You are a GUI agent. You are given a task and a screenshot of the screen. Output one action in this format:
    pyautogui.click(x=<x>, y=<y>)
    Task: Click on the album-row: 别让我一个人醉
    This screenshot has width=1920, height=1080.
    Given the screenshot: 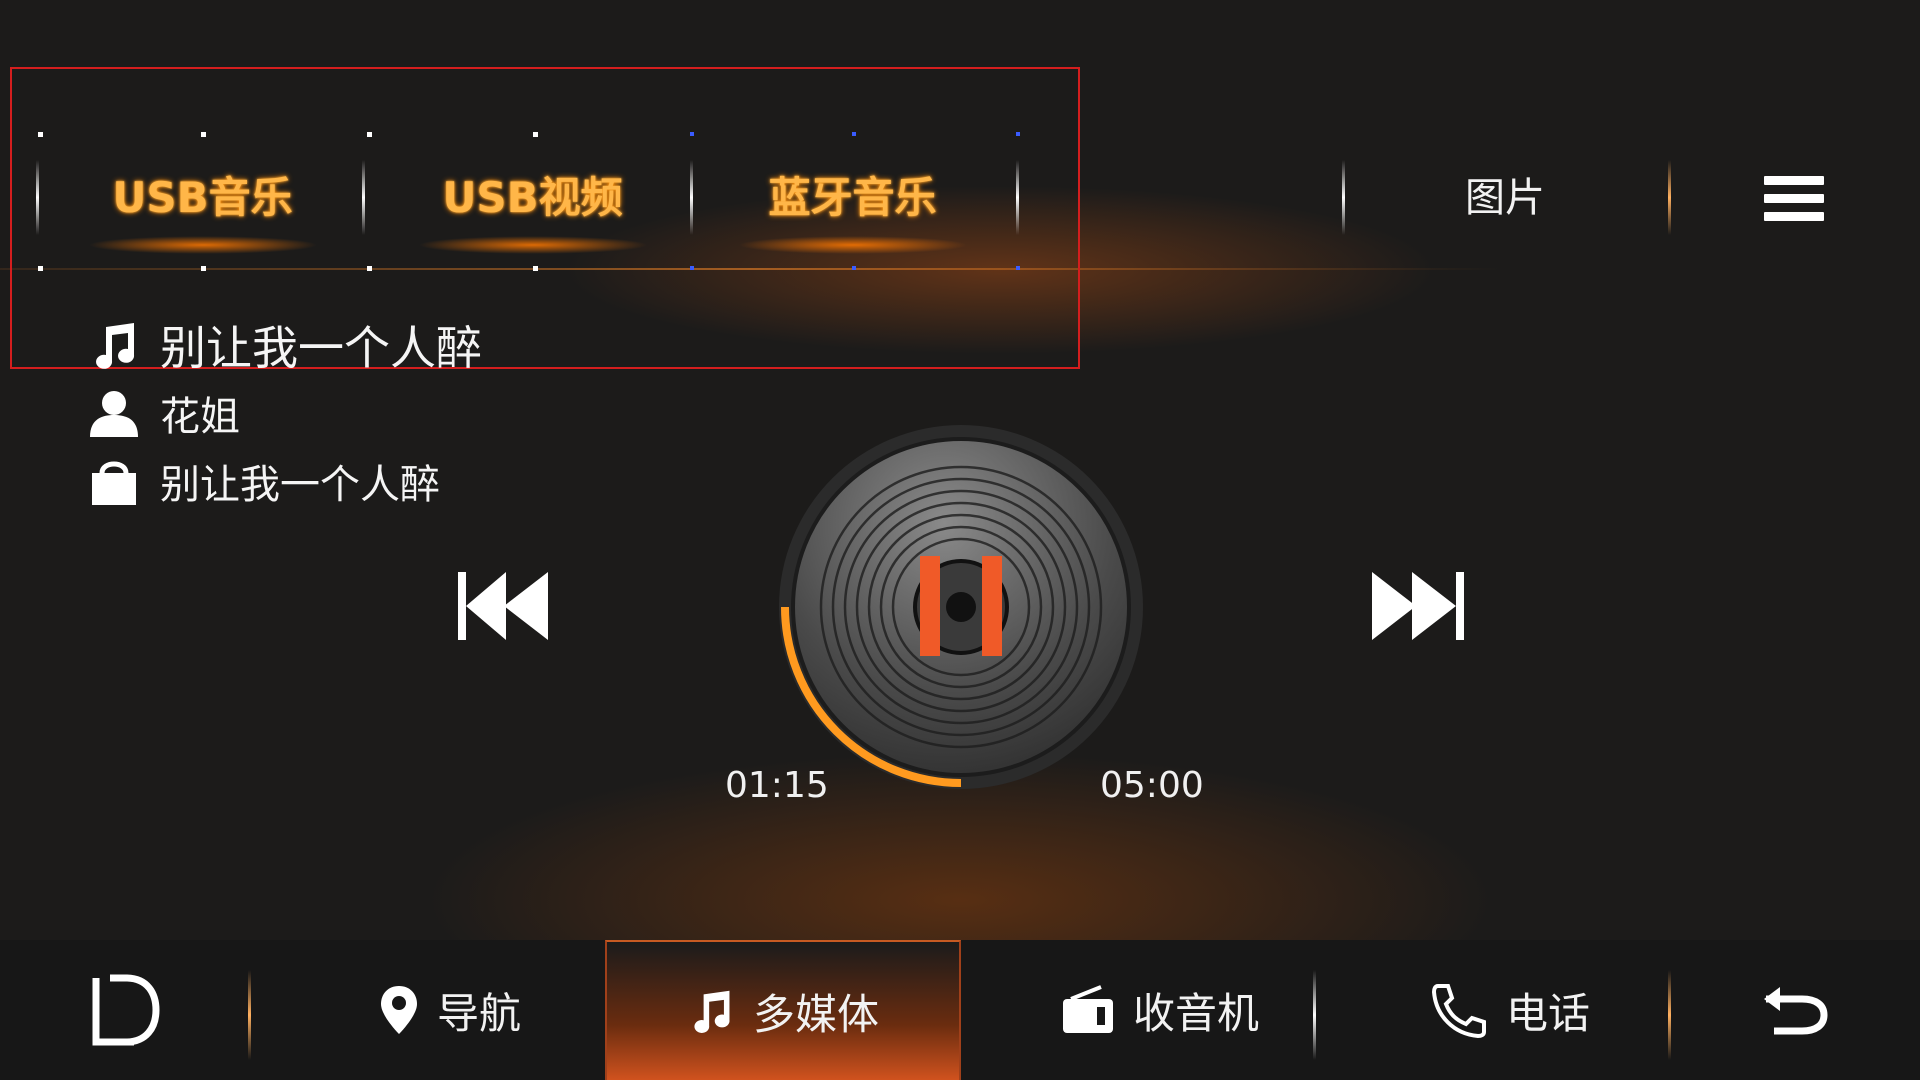 What is the action you would take?
    pyautogui.click(x=264, y=481)
    